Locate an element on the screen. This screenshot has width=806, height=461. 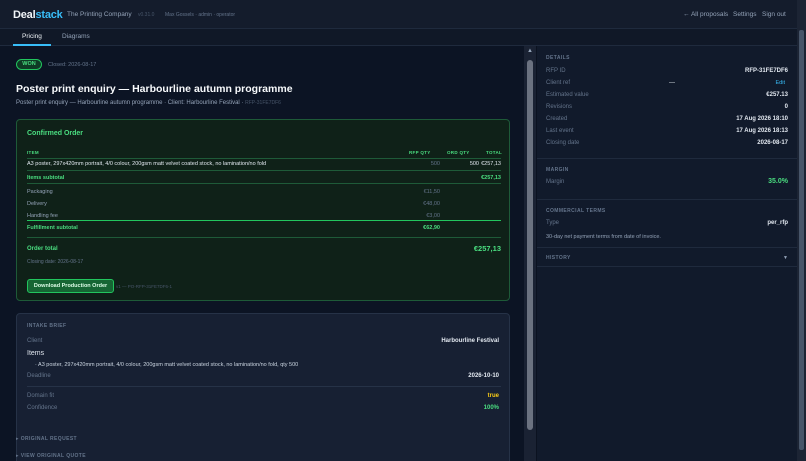
tab-pricing: Pricing is located at coordinates (32, 36).